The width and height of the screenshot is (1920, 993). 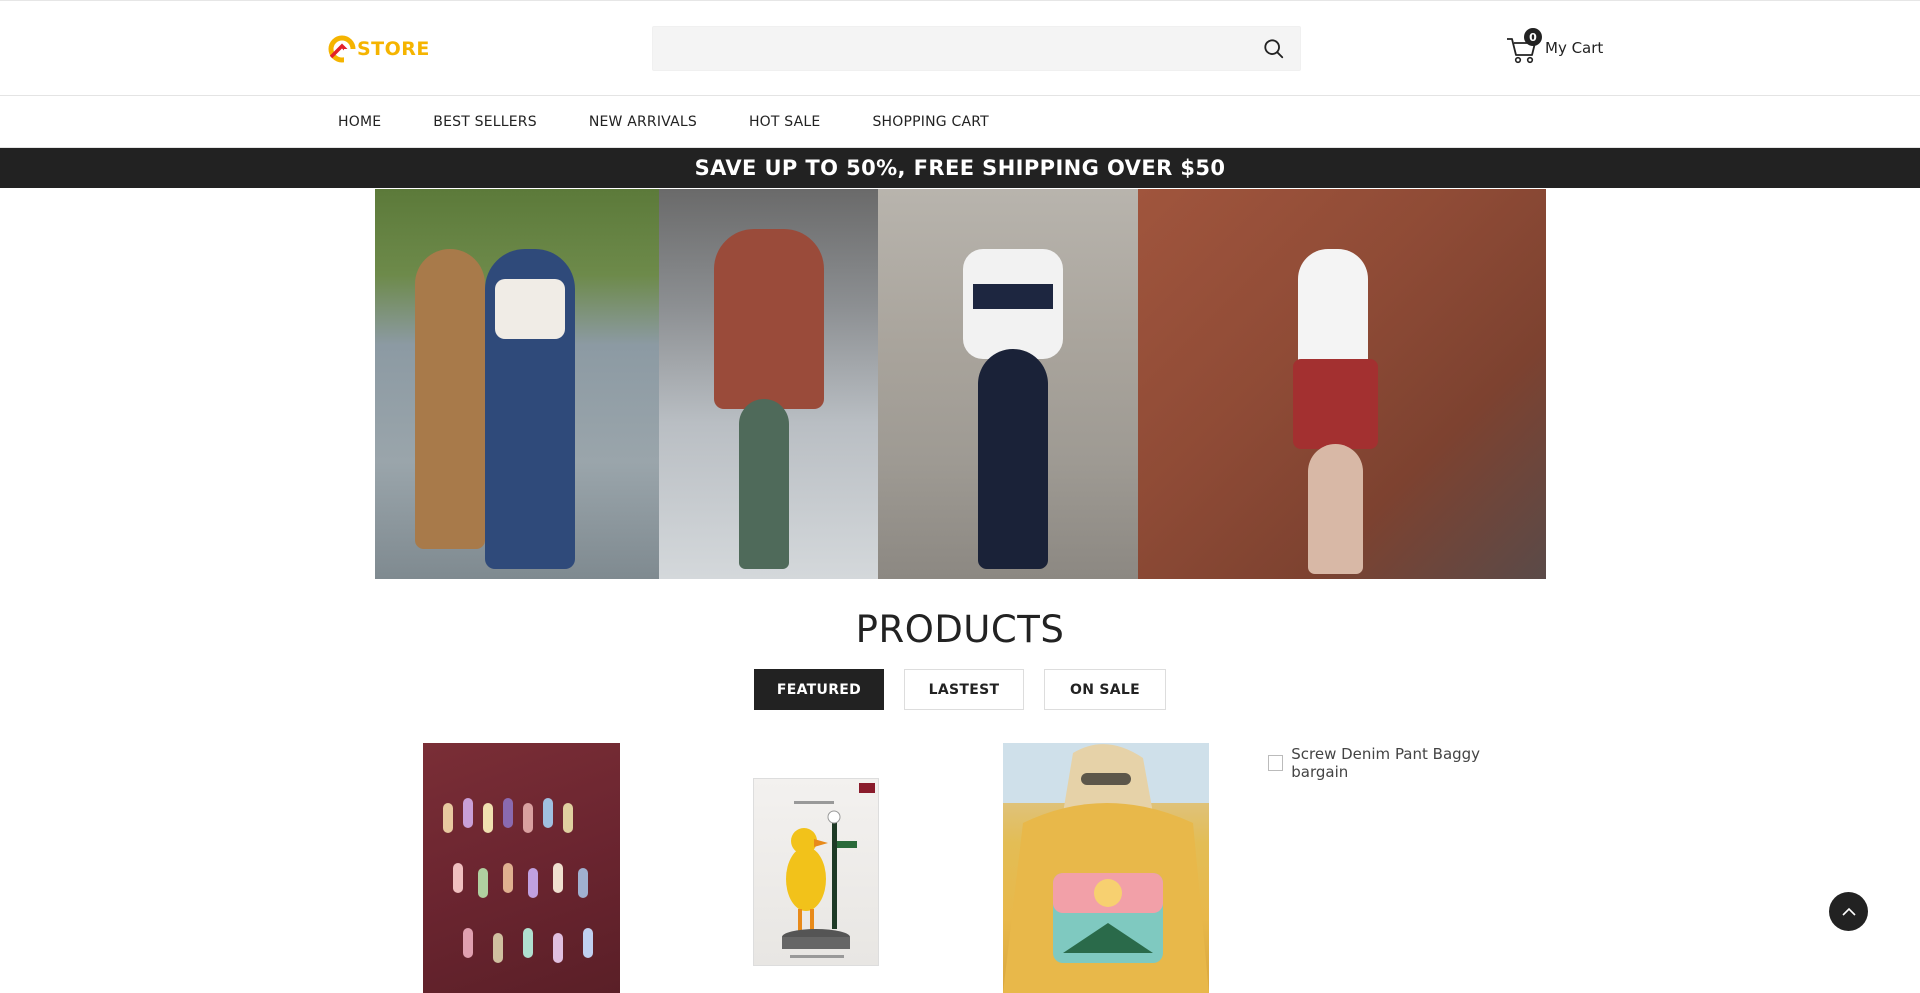 I want to click on product-card-denim-pant: Screw Denim Pant Baggy bargain, so click(x=1398, y=763).